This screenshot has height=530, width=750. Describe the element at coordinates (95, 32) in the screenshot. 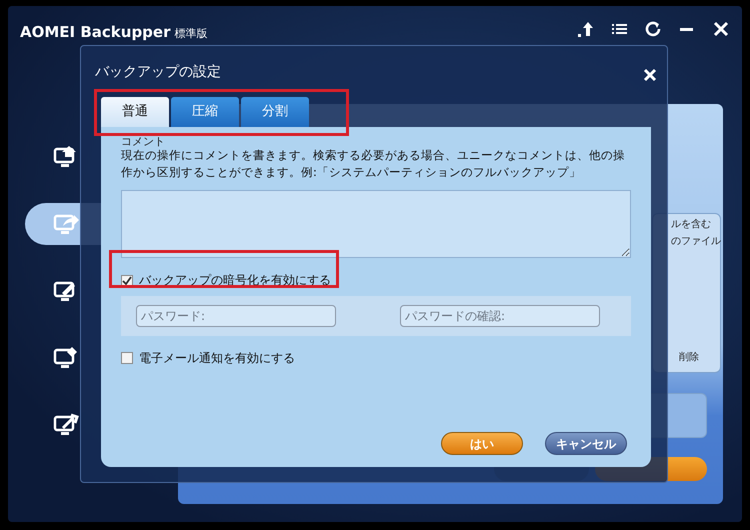

I see `app-title: AOMEI Backupper` at that location.